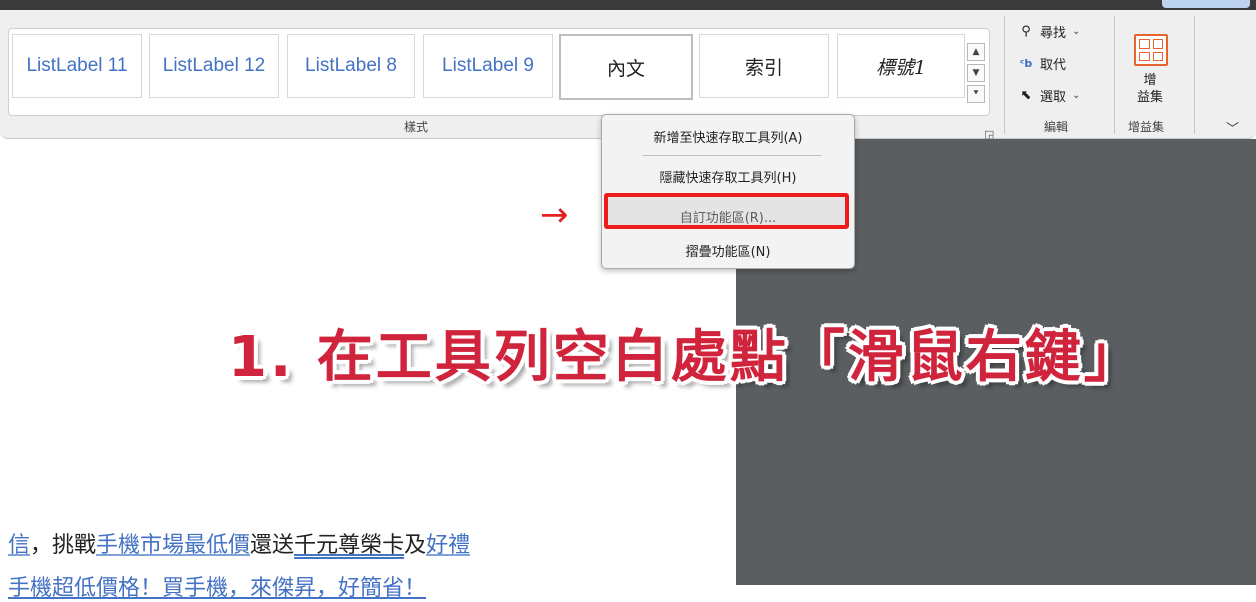 Image resolution: width=1256 pixels, height=602 pixels. Describe the element at coordinates (1026, 95) in the screenshot. I see `cursor-arrow-icon: ⬉` at that location.